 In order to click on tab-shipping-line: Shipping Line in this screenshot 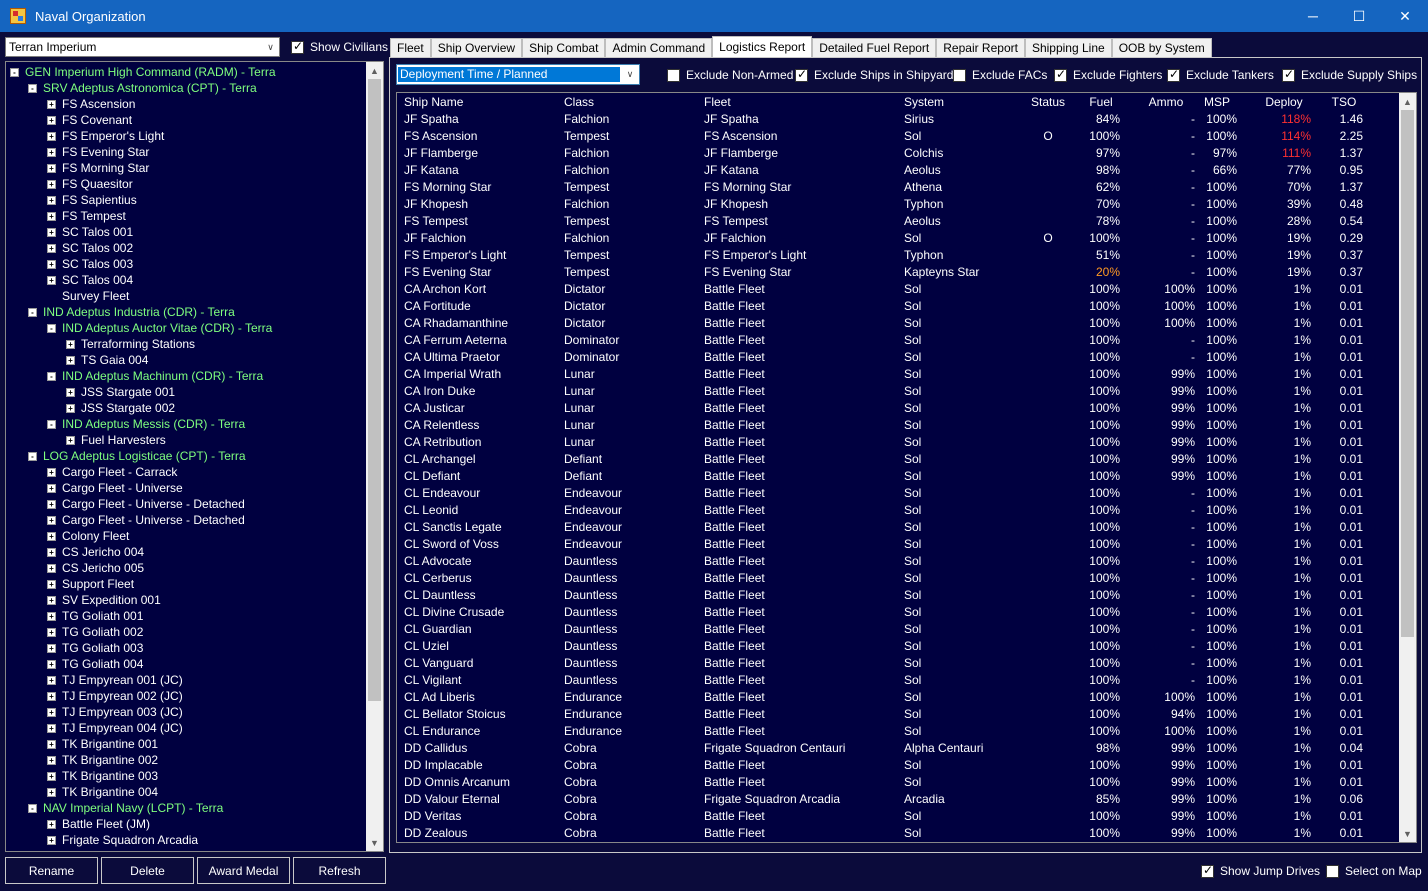, I will do `click(1068, 47)`.